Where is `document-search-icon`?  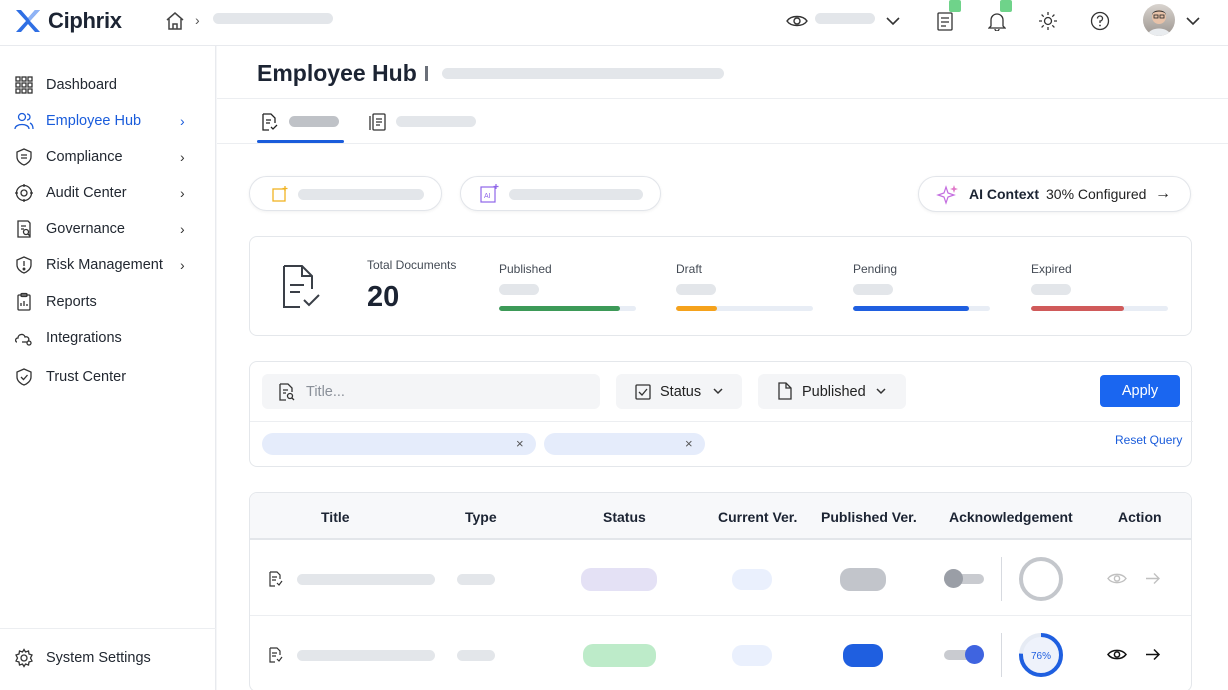 document-search-icon is located at coordinates (287, 392).